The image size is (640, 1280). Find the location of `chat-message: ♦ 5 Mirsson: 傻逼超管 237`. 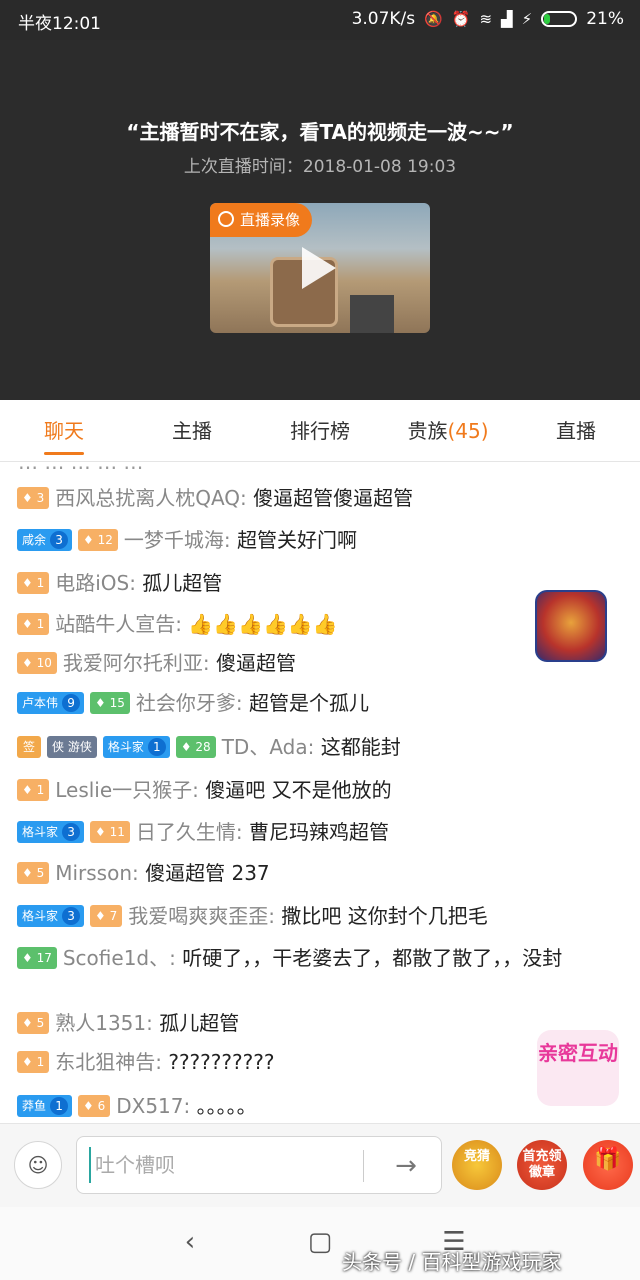

chat-message: ♦ 5 Mirsson: 傻逼超管 237 is located at coordinates (317, 873).